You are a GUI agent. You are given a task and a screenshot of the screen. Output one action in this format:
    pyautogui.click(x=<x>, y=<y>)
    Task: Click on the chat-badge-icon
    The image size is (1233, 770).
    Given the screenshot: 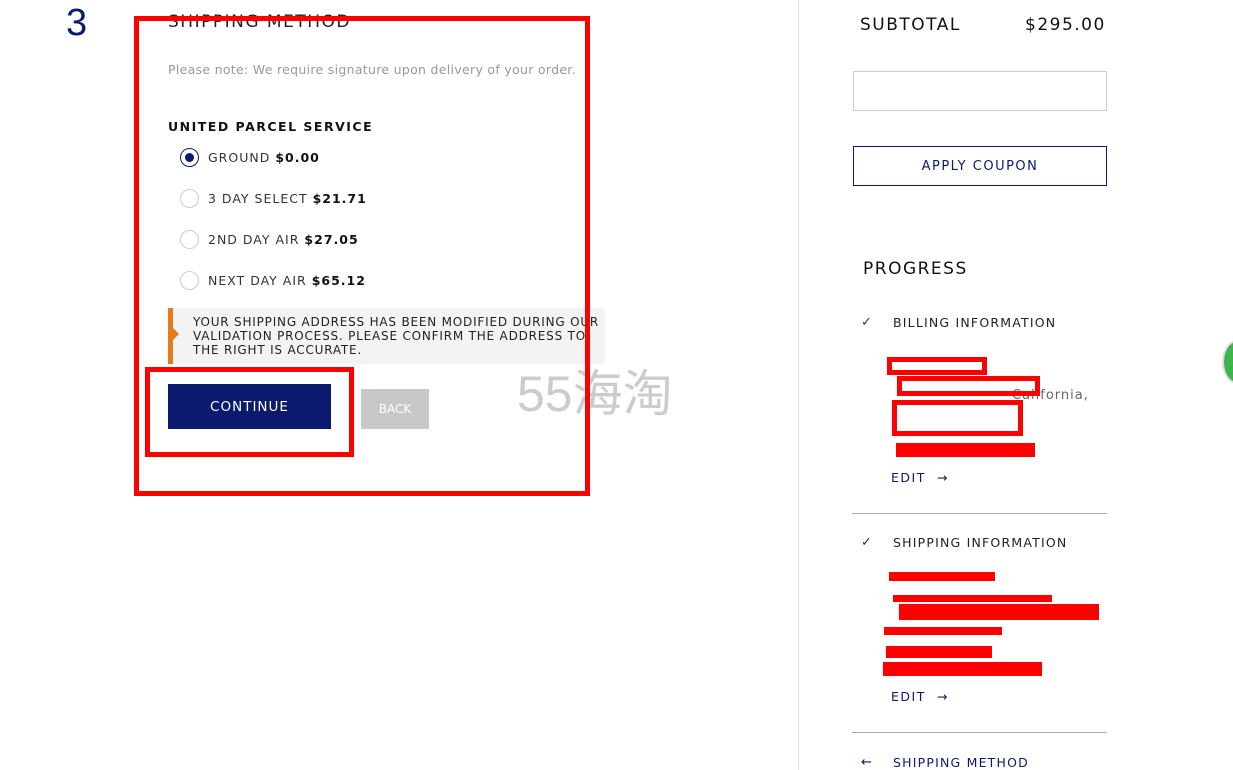 What is the action you would take?
    pyautogui.click(x=1227, y=362)
    